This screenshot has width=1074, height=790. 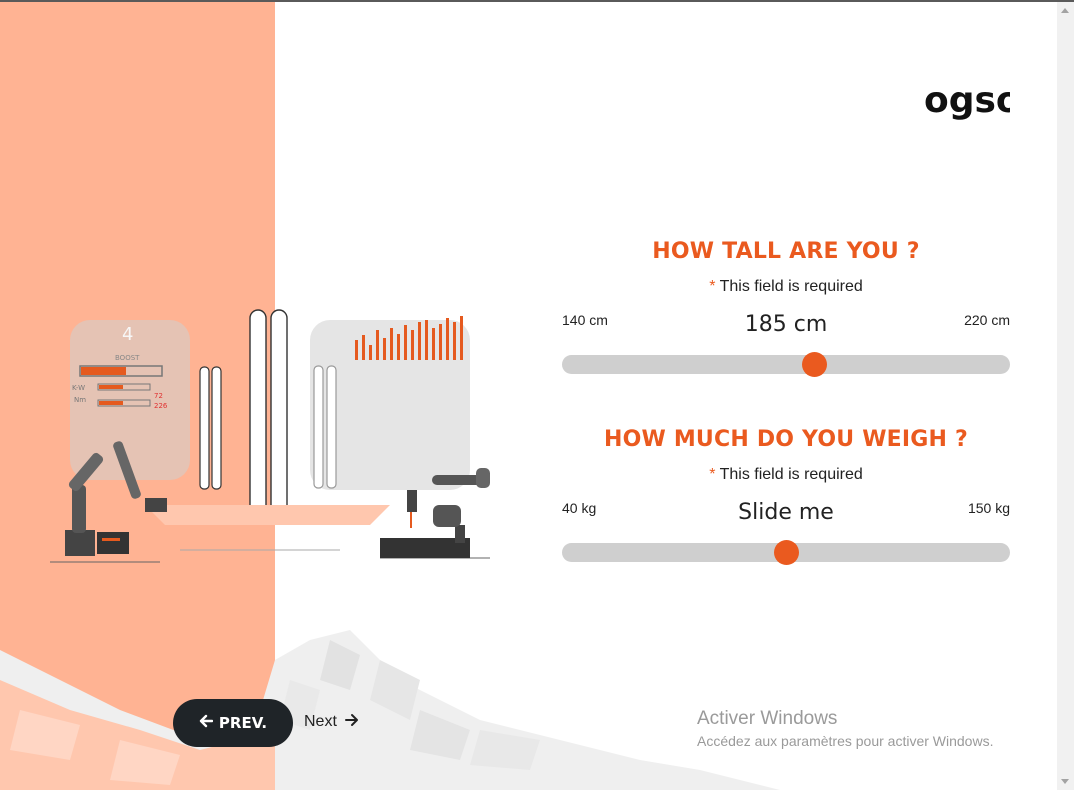 I want to click on weight-slider-track, so click(x=786, y=552).